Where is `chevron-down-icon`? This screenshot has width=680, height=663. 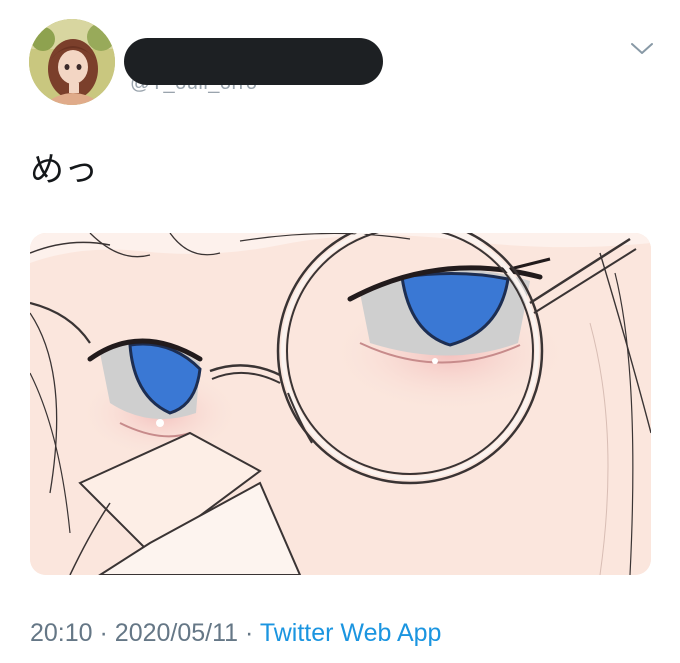
chevron-down-icon is located at coordinates (642, 48).